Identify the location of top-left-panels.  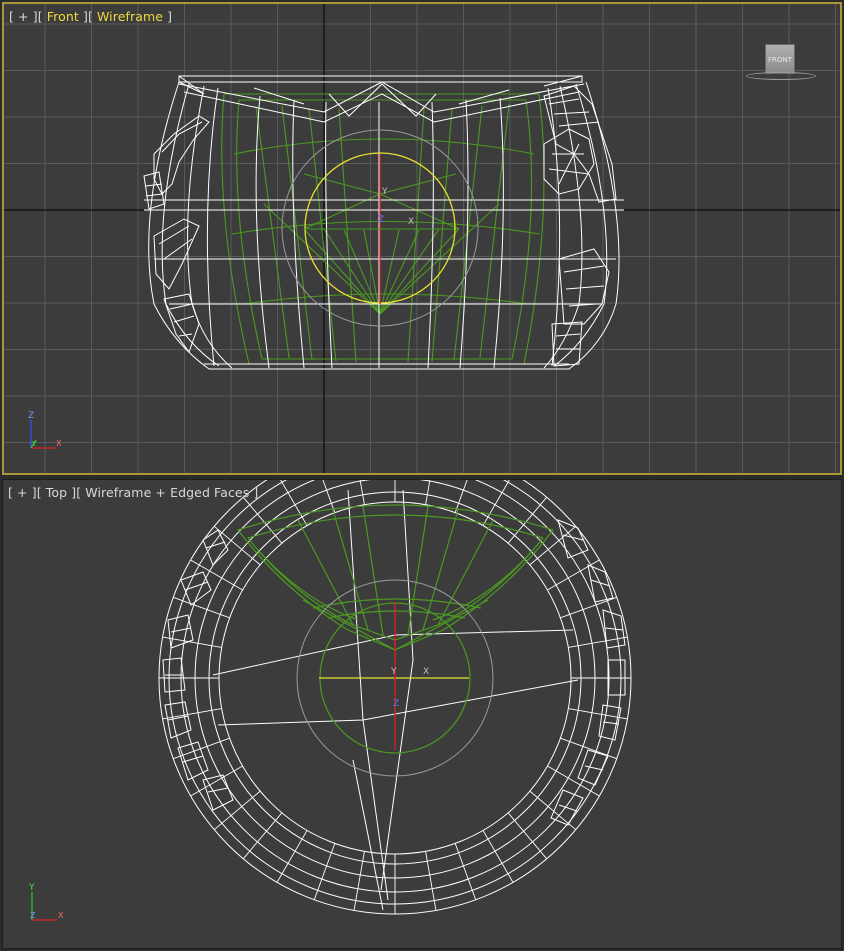
(198, 670).